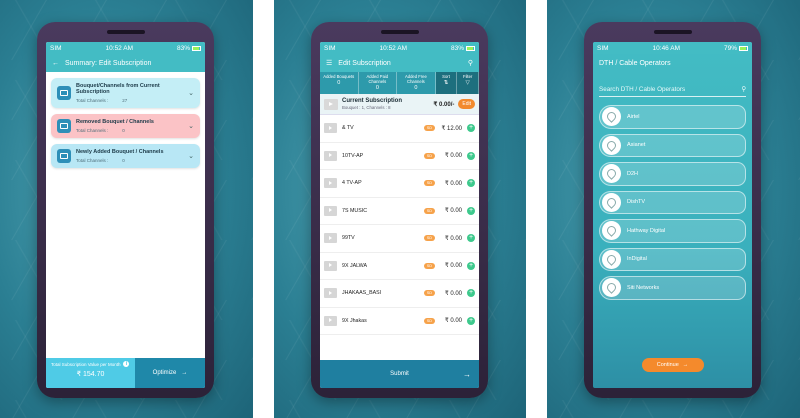 The width and height of the screenshot is (800, 418). I want to click on operator-search-input: Search DTH / Cable Operators ⚲, so click(672, 91).